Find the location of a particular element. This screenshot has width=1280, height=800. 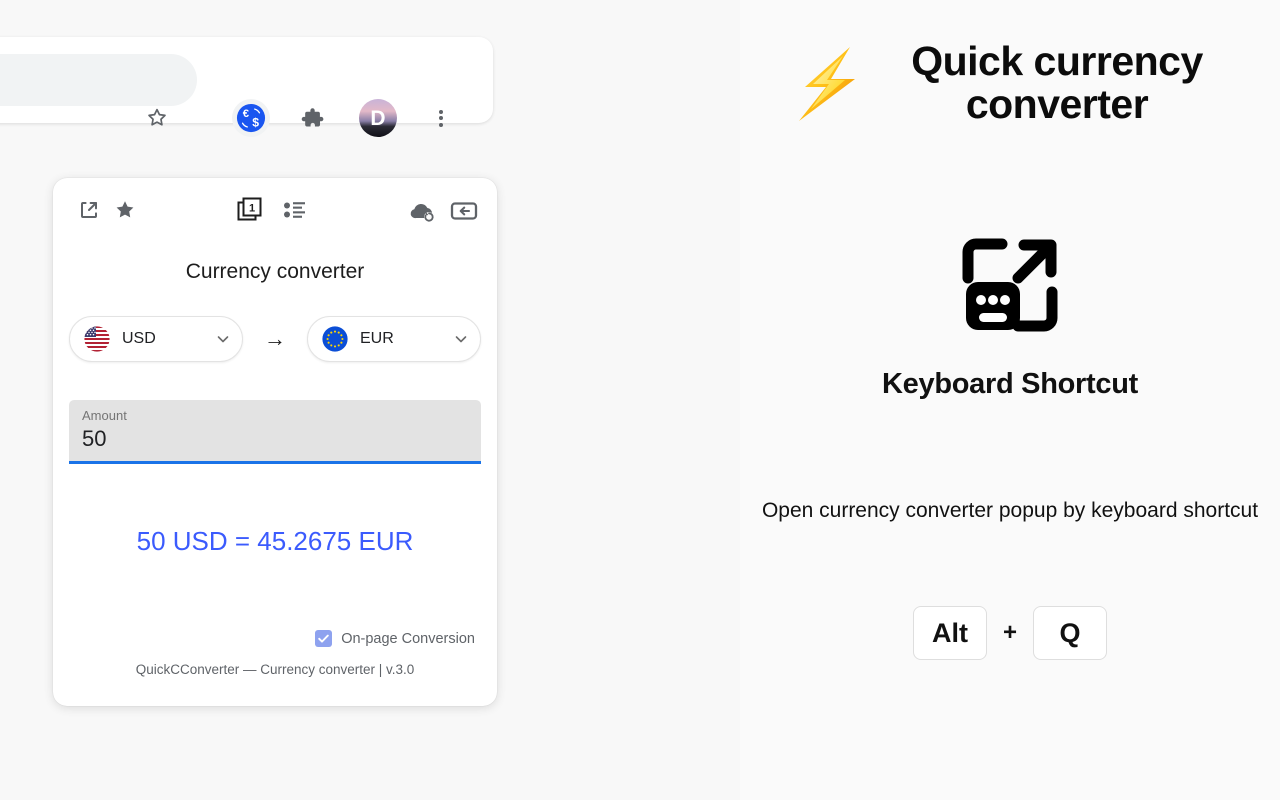

multi-convert-count: 1 is located at coordinates (252, 209).